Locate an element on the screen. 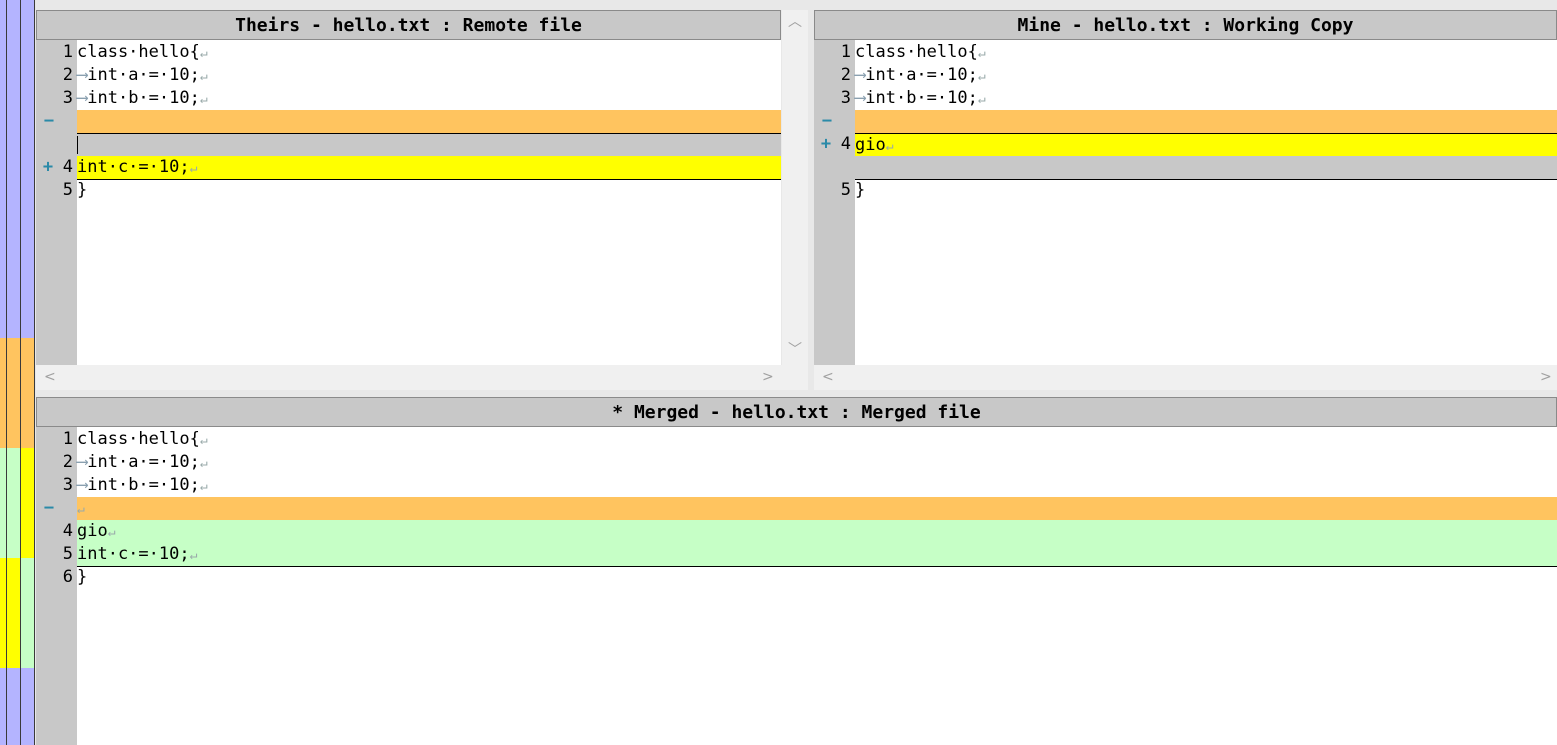 This screenshot has width=1557, height=745. code-line-added: + 4 int·c·=·10;↵ is located at coordinates (408, 168).